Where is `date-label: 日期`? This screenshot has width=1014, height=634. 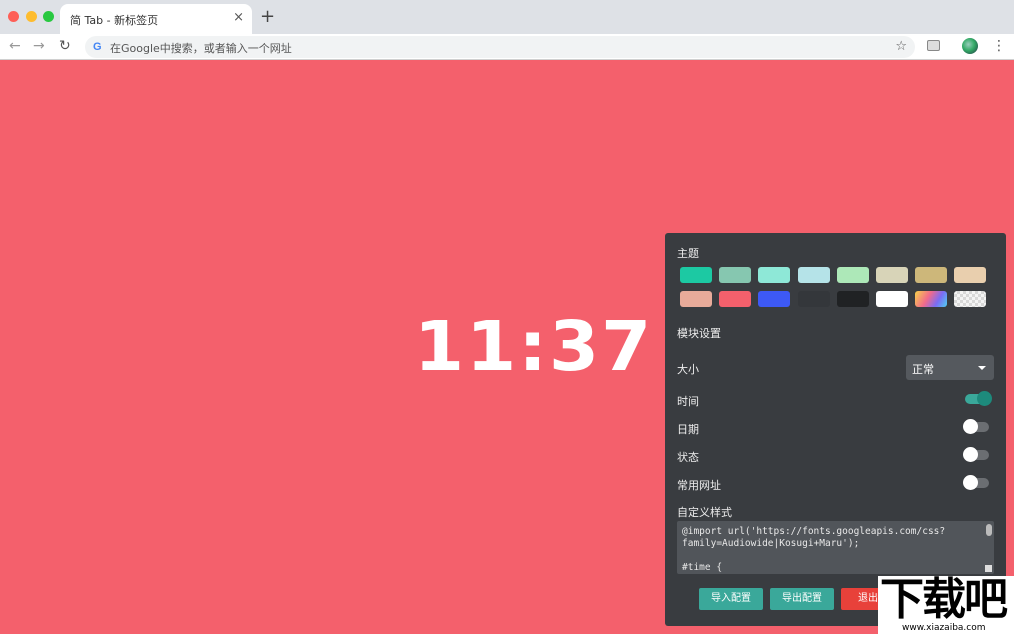
date-label: 日期 is located at coordinates (688, 429).